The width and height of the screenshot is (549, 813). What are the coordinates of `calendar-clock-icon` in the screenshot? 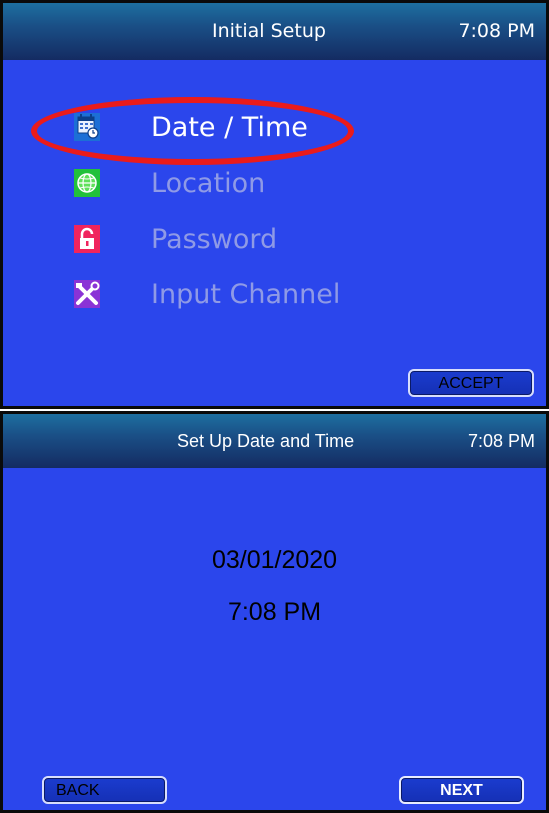 It's located at (87, 127).